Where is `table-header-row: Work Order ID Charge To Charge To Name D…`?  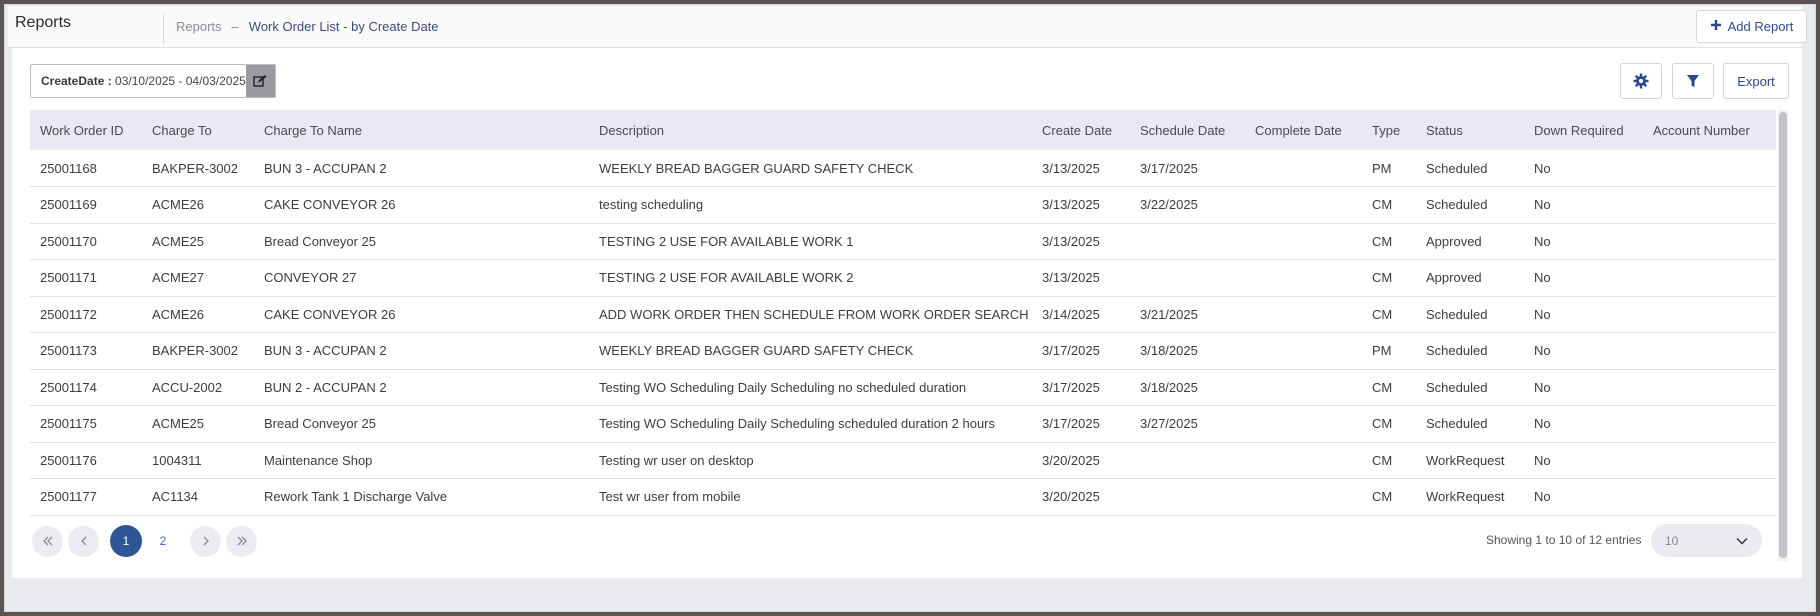 table-header-row: Work Order ID Charge To Charge To Name D… is located at coordinates (903, 130).